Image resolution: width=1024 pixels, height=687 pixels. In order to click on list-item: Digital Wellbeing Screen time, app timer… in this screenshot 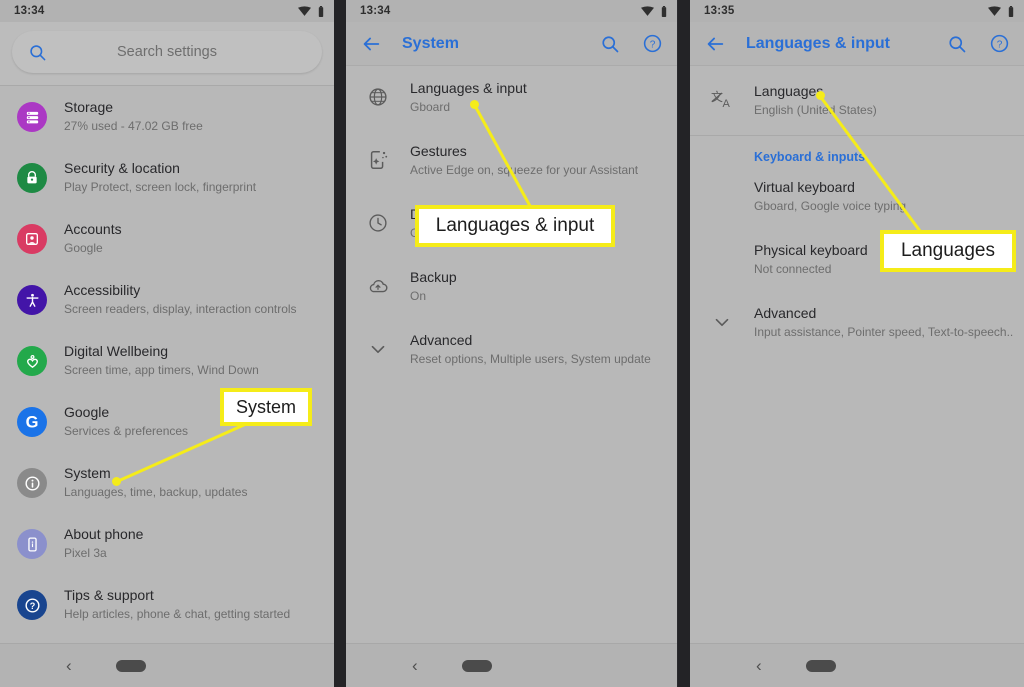, I will do `click(167, 360)`.